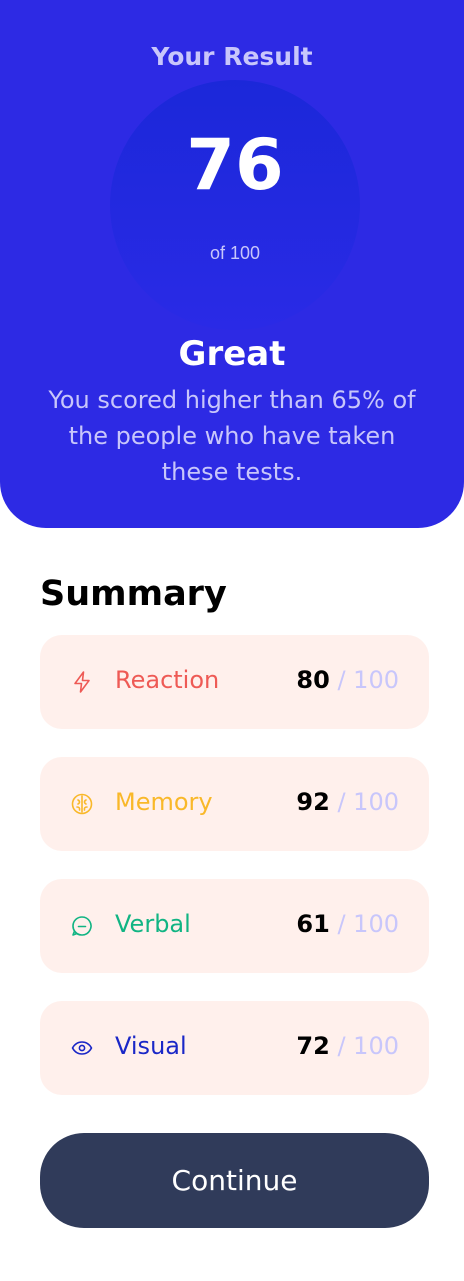  Describe the element at coordinates (235, 253) in the screenshot. I see `score-out-of: of 100` at that location.